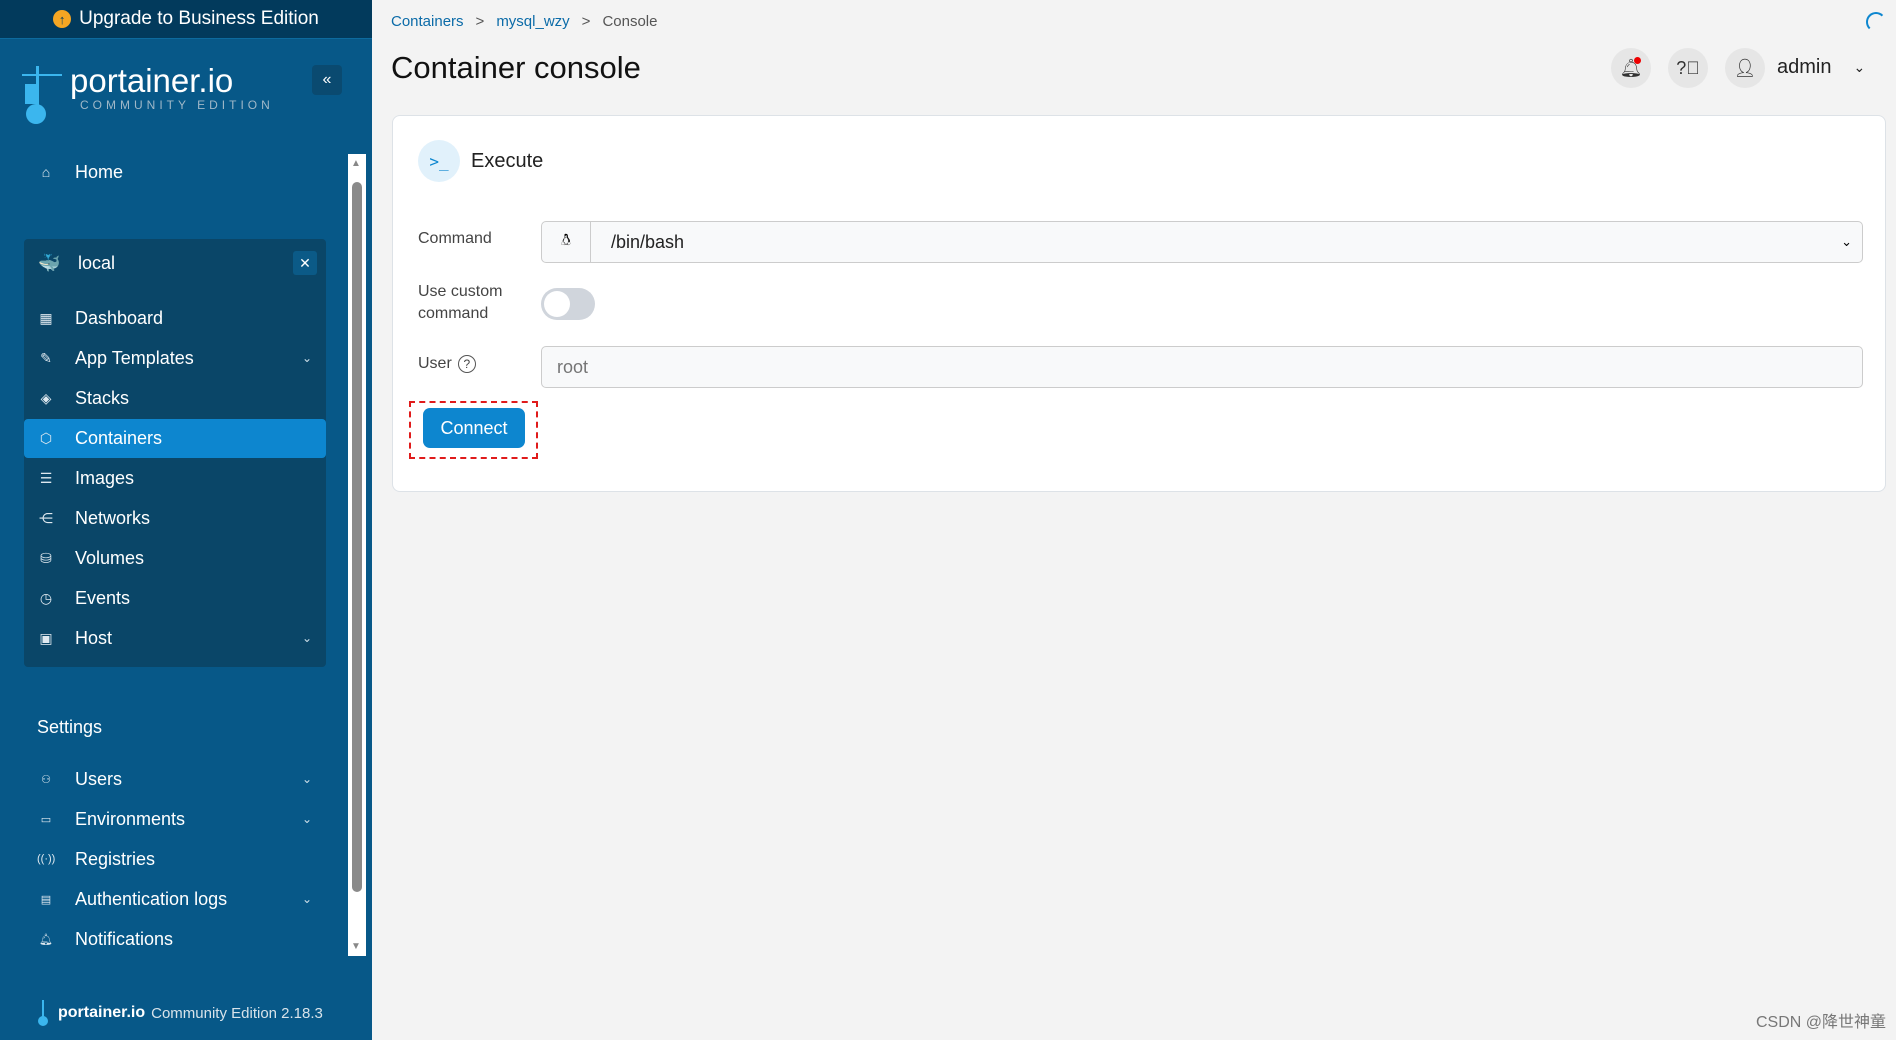 This screenshot has height=1040, width=1896. Describe the element at coordinates (180, 263) in the screenshot. I see `environment-local: 🐳 local` at that location.